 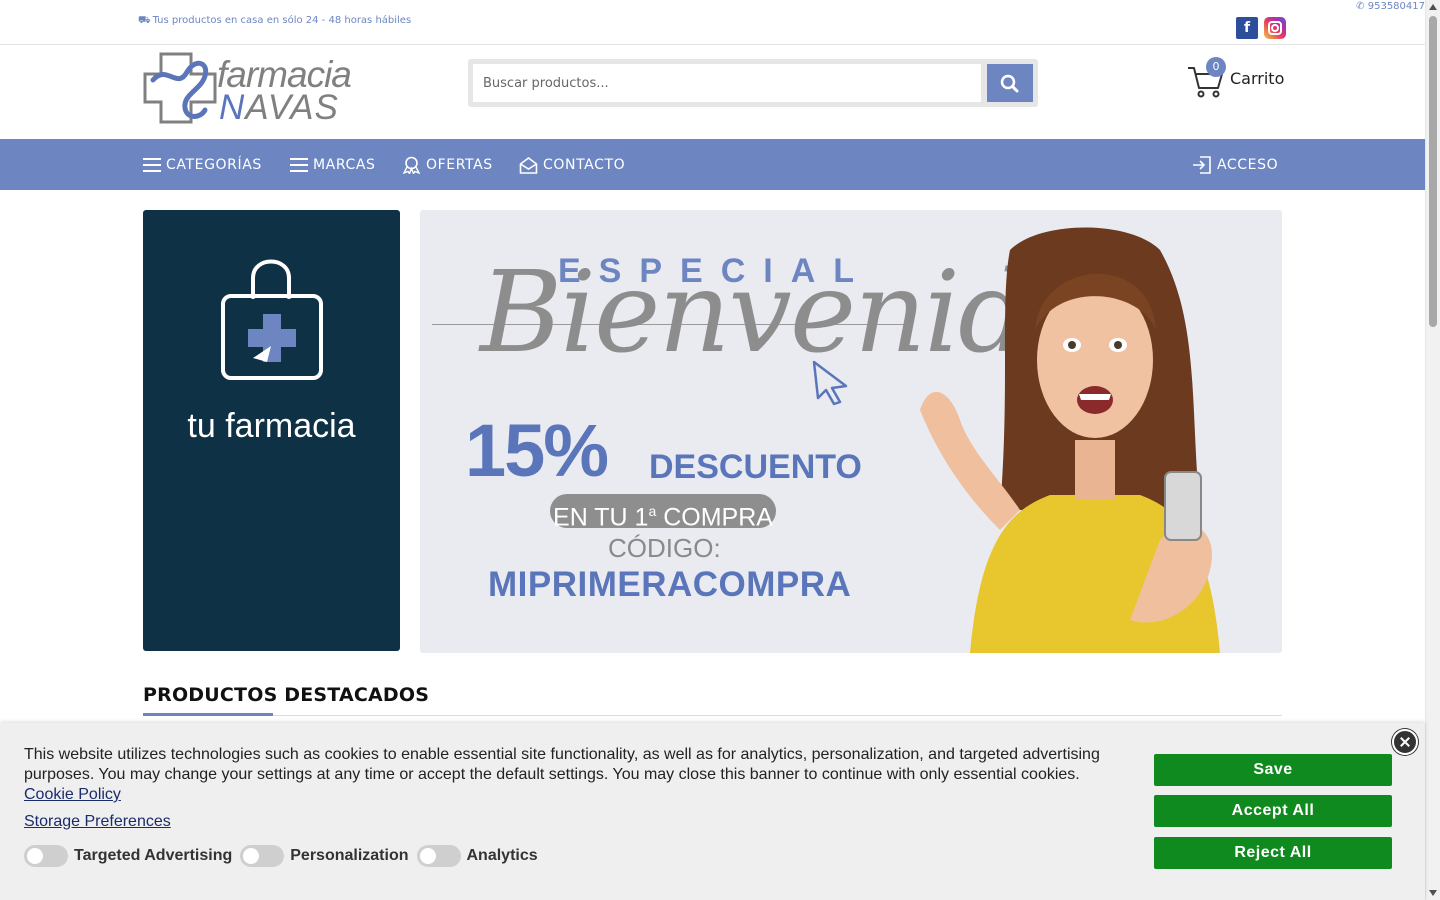 I want to click on nav-categorias: CATEGORÍAS, so click(x=202, y=164).